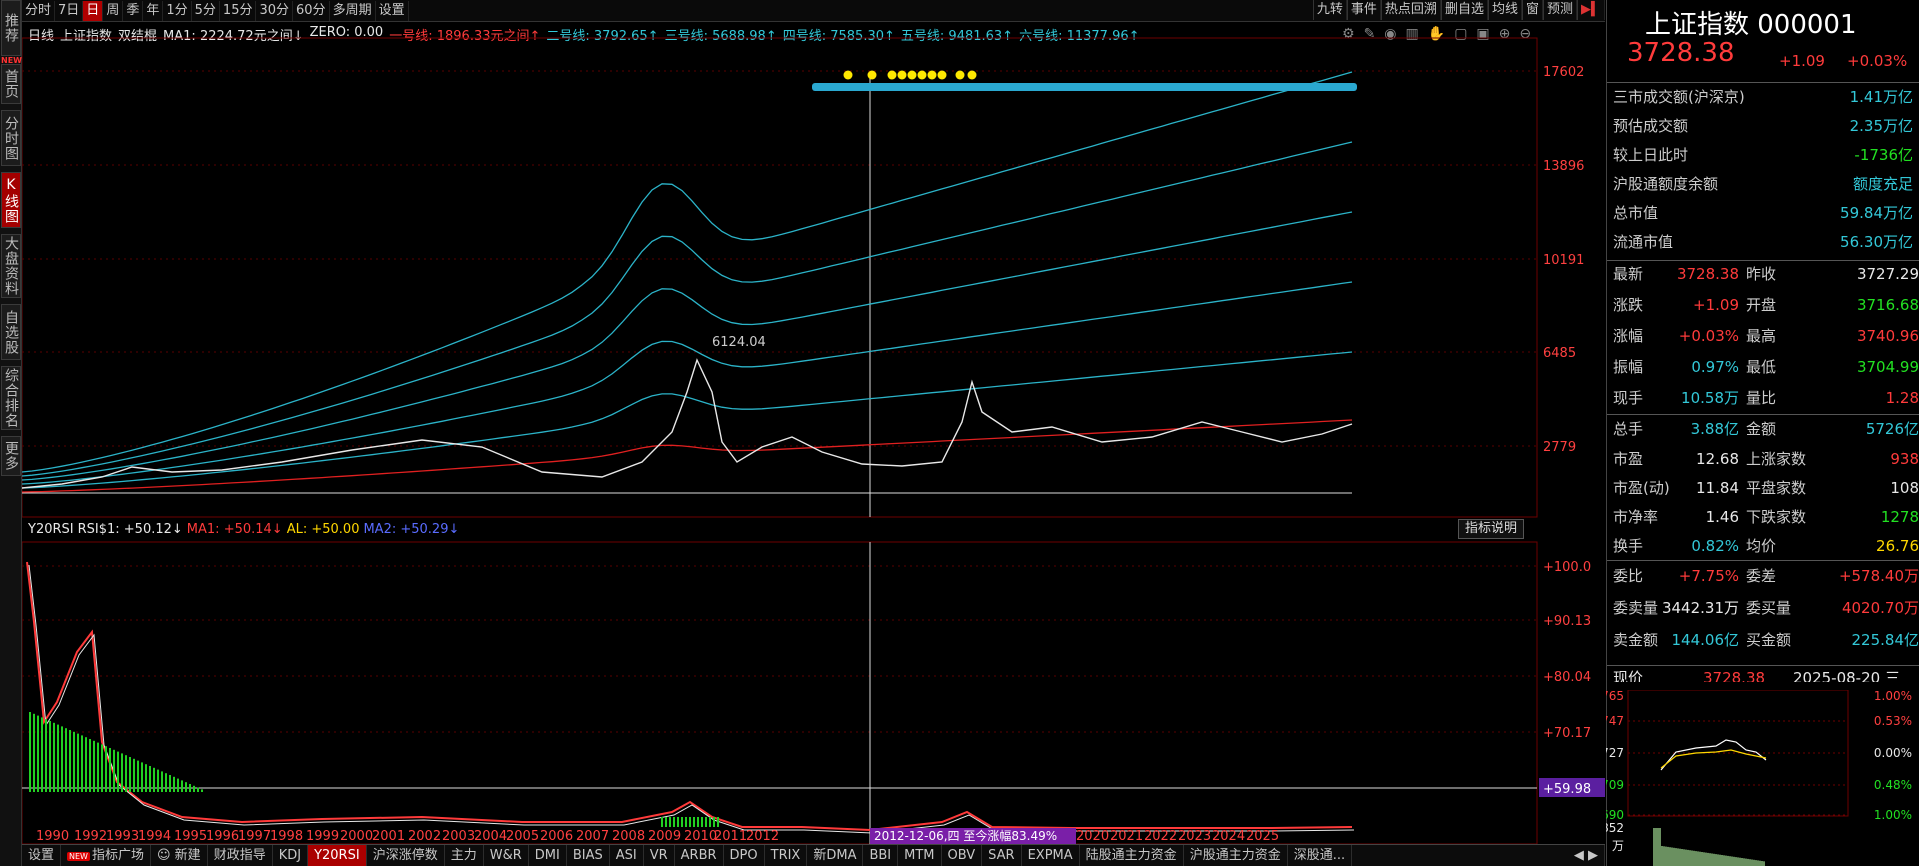 The image size is (1919, 866). What do you see at coordinates (548, 855) in the screenshot?
I see `indicator-tab: DMI` at bounding box center [548, 855].